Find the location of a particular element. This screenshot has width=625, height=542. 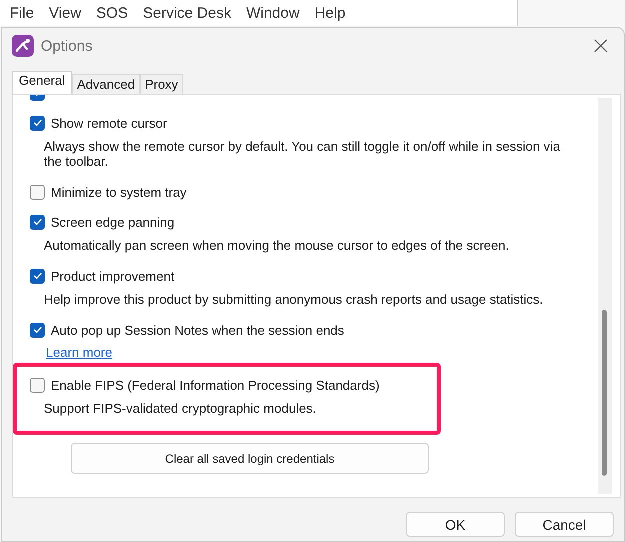

description-text: Always show the remote cursor by default. You can still toggle it on/off while in session via the toolbar. is located at coordinates (303, 154).